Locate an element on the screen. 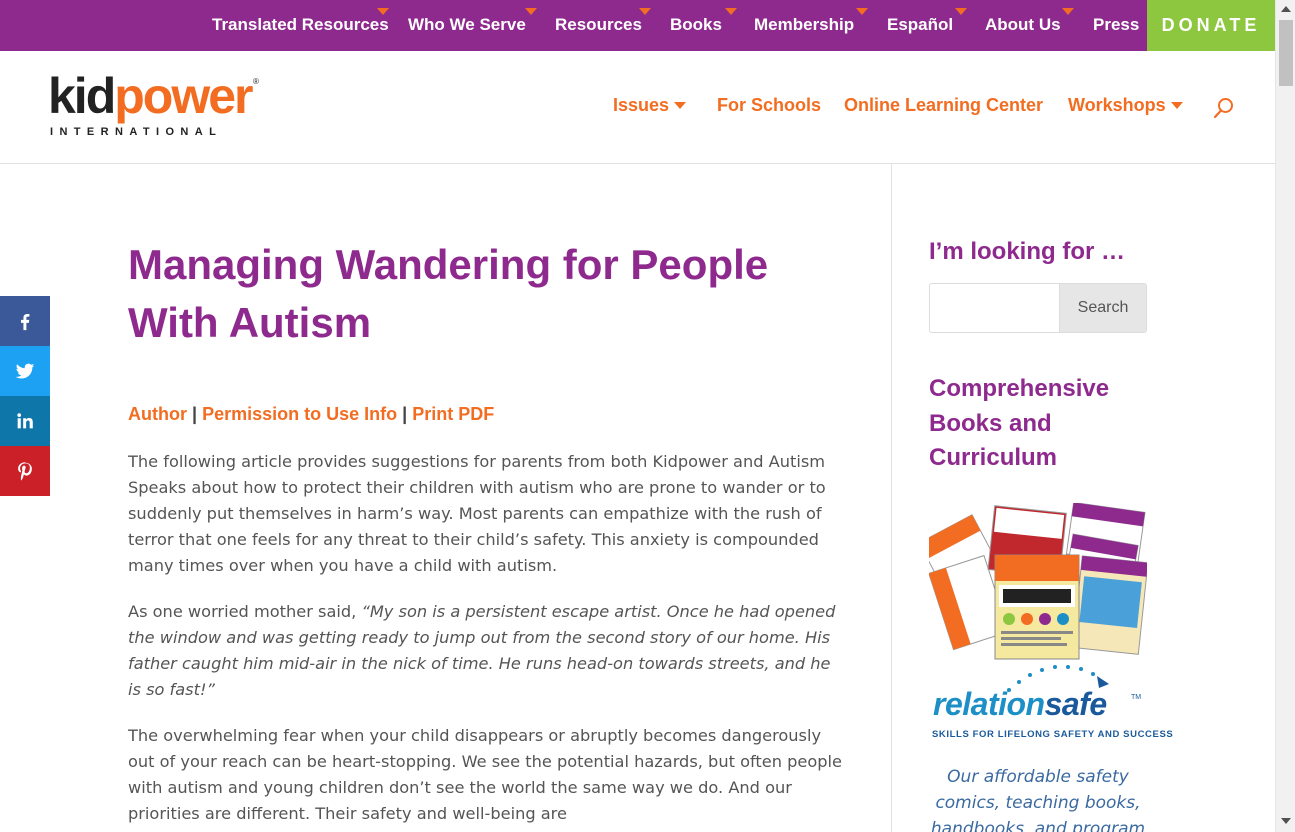  search-icon is located at coordinates (1224, 108).